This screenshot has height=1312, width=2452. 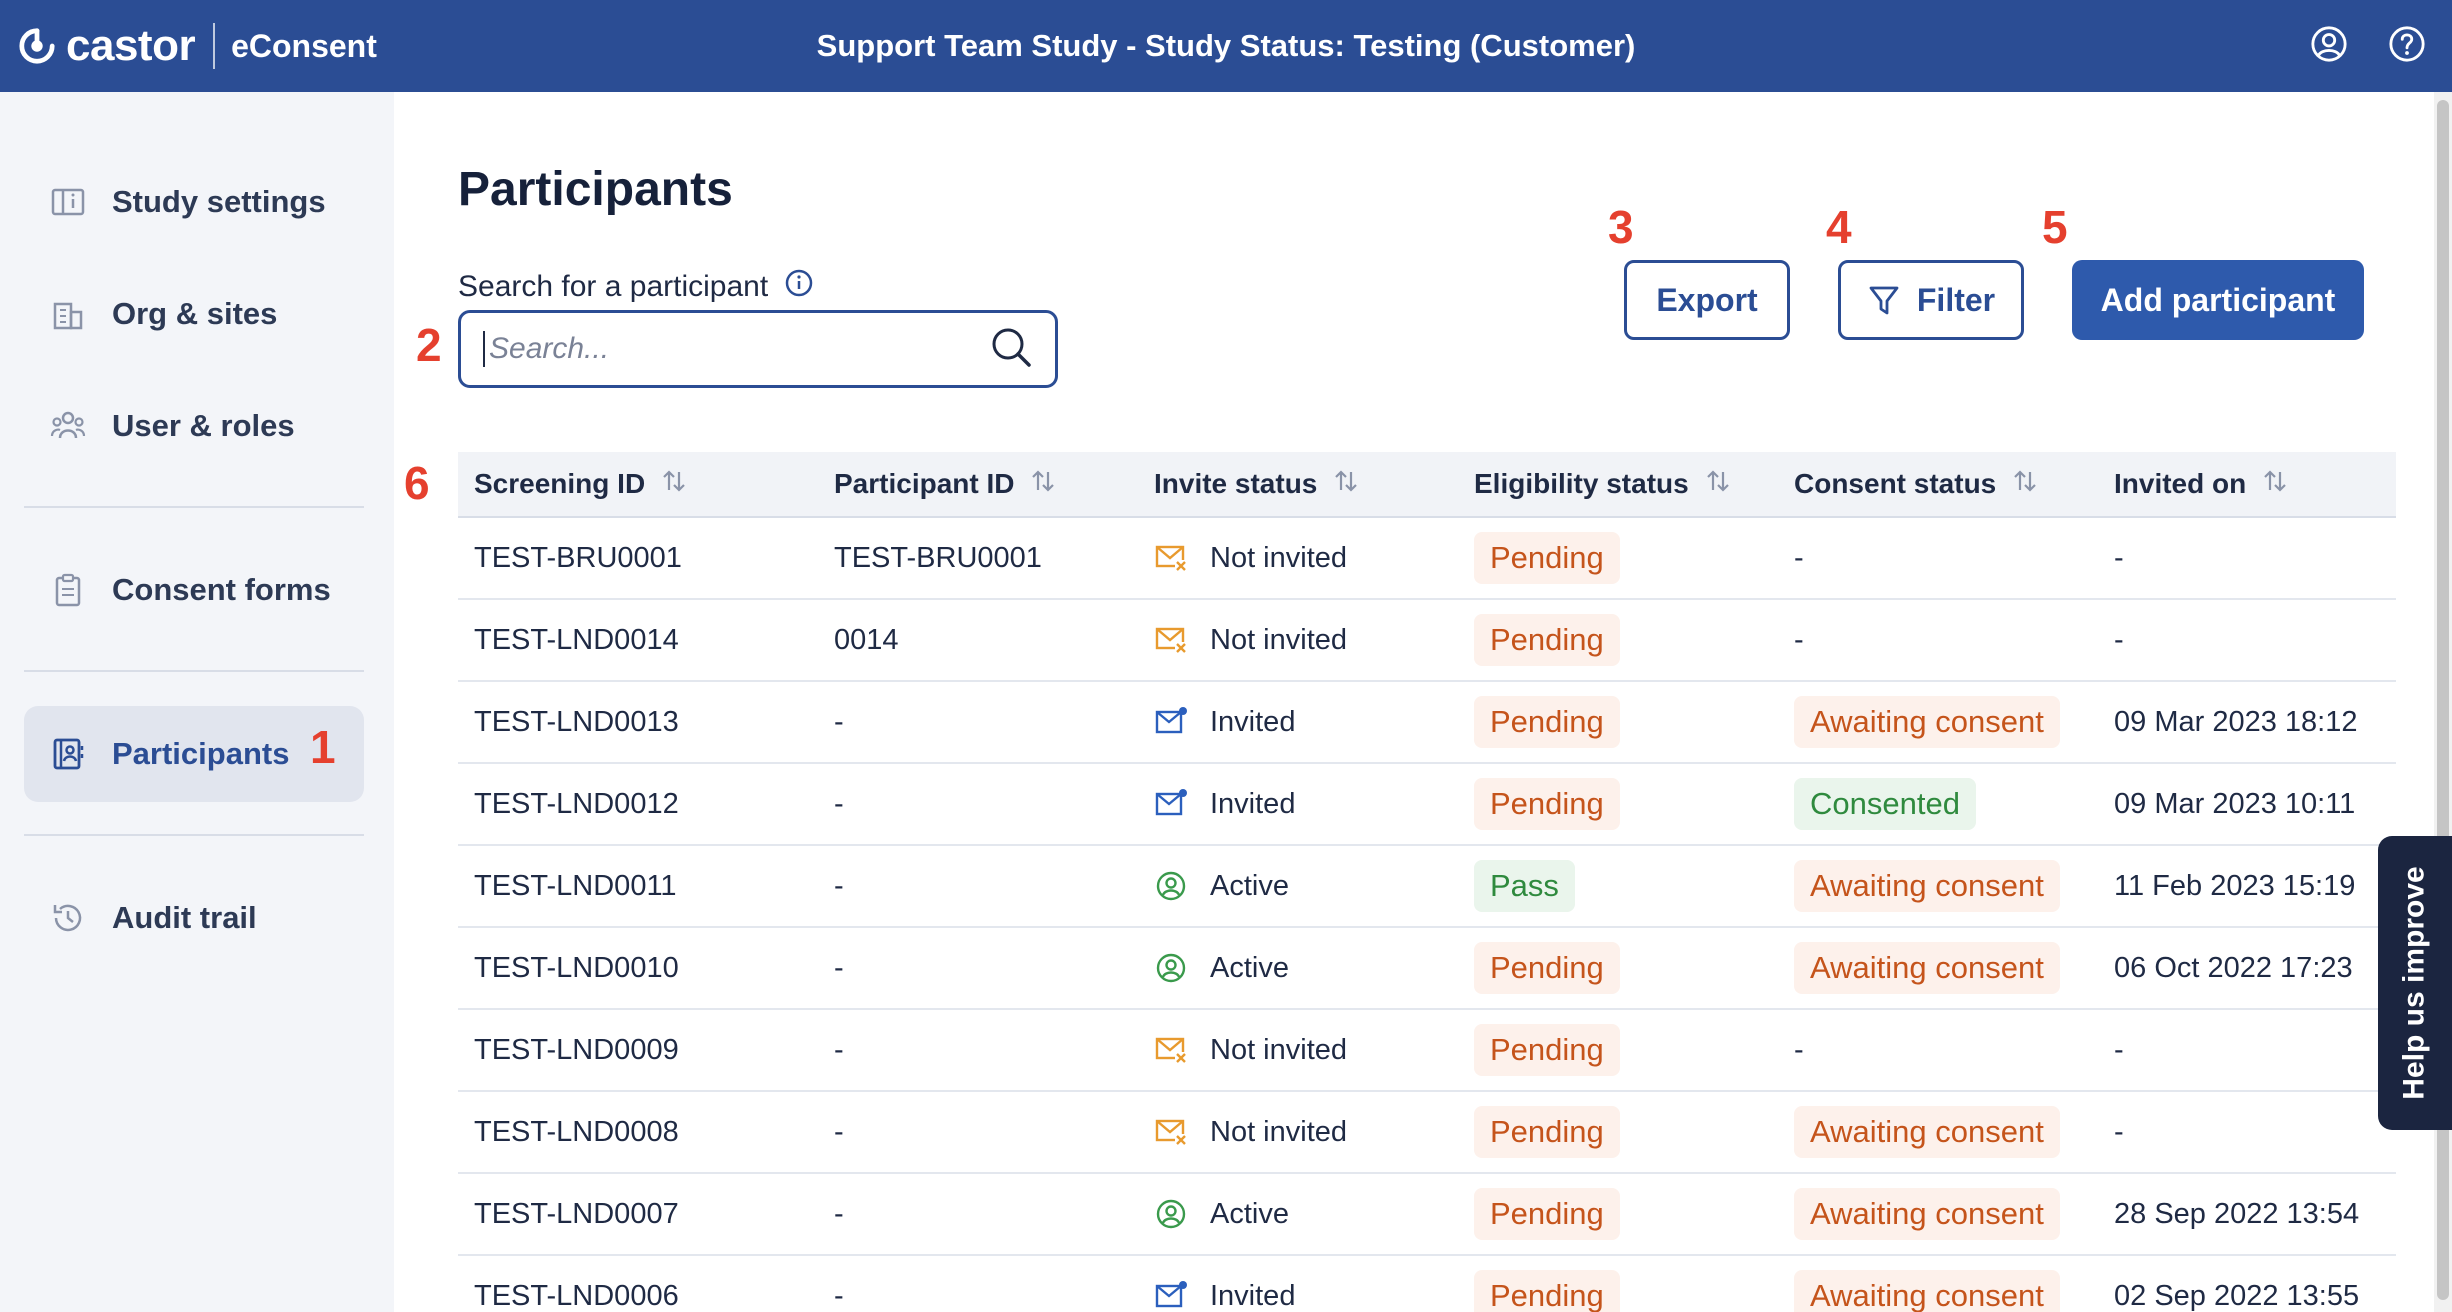 What do you see at coordinates (636, 287) in the screenshot?
I see `search-label: Search for a participant` at bounding box center [636, 287].